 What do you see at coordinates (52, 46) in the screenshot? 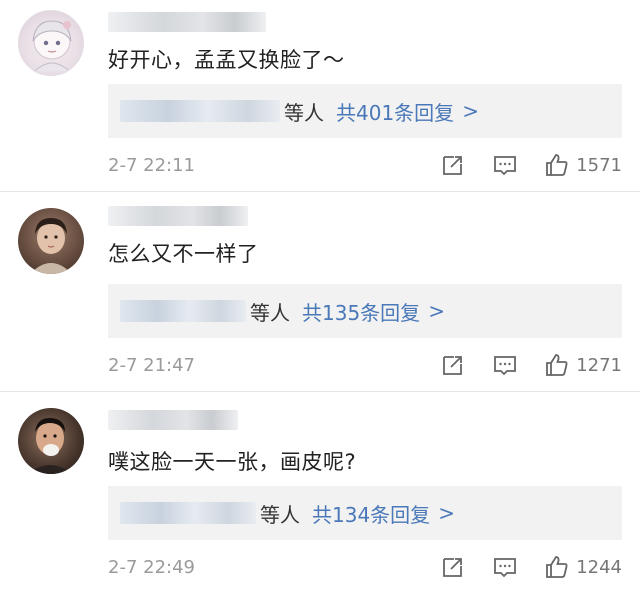
I see `anime-girl-avatar-icon` at bounding box center [52, 46].